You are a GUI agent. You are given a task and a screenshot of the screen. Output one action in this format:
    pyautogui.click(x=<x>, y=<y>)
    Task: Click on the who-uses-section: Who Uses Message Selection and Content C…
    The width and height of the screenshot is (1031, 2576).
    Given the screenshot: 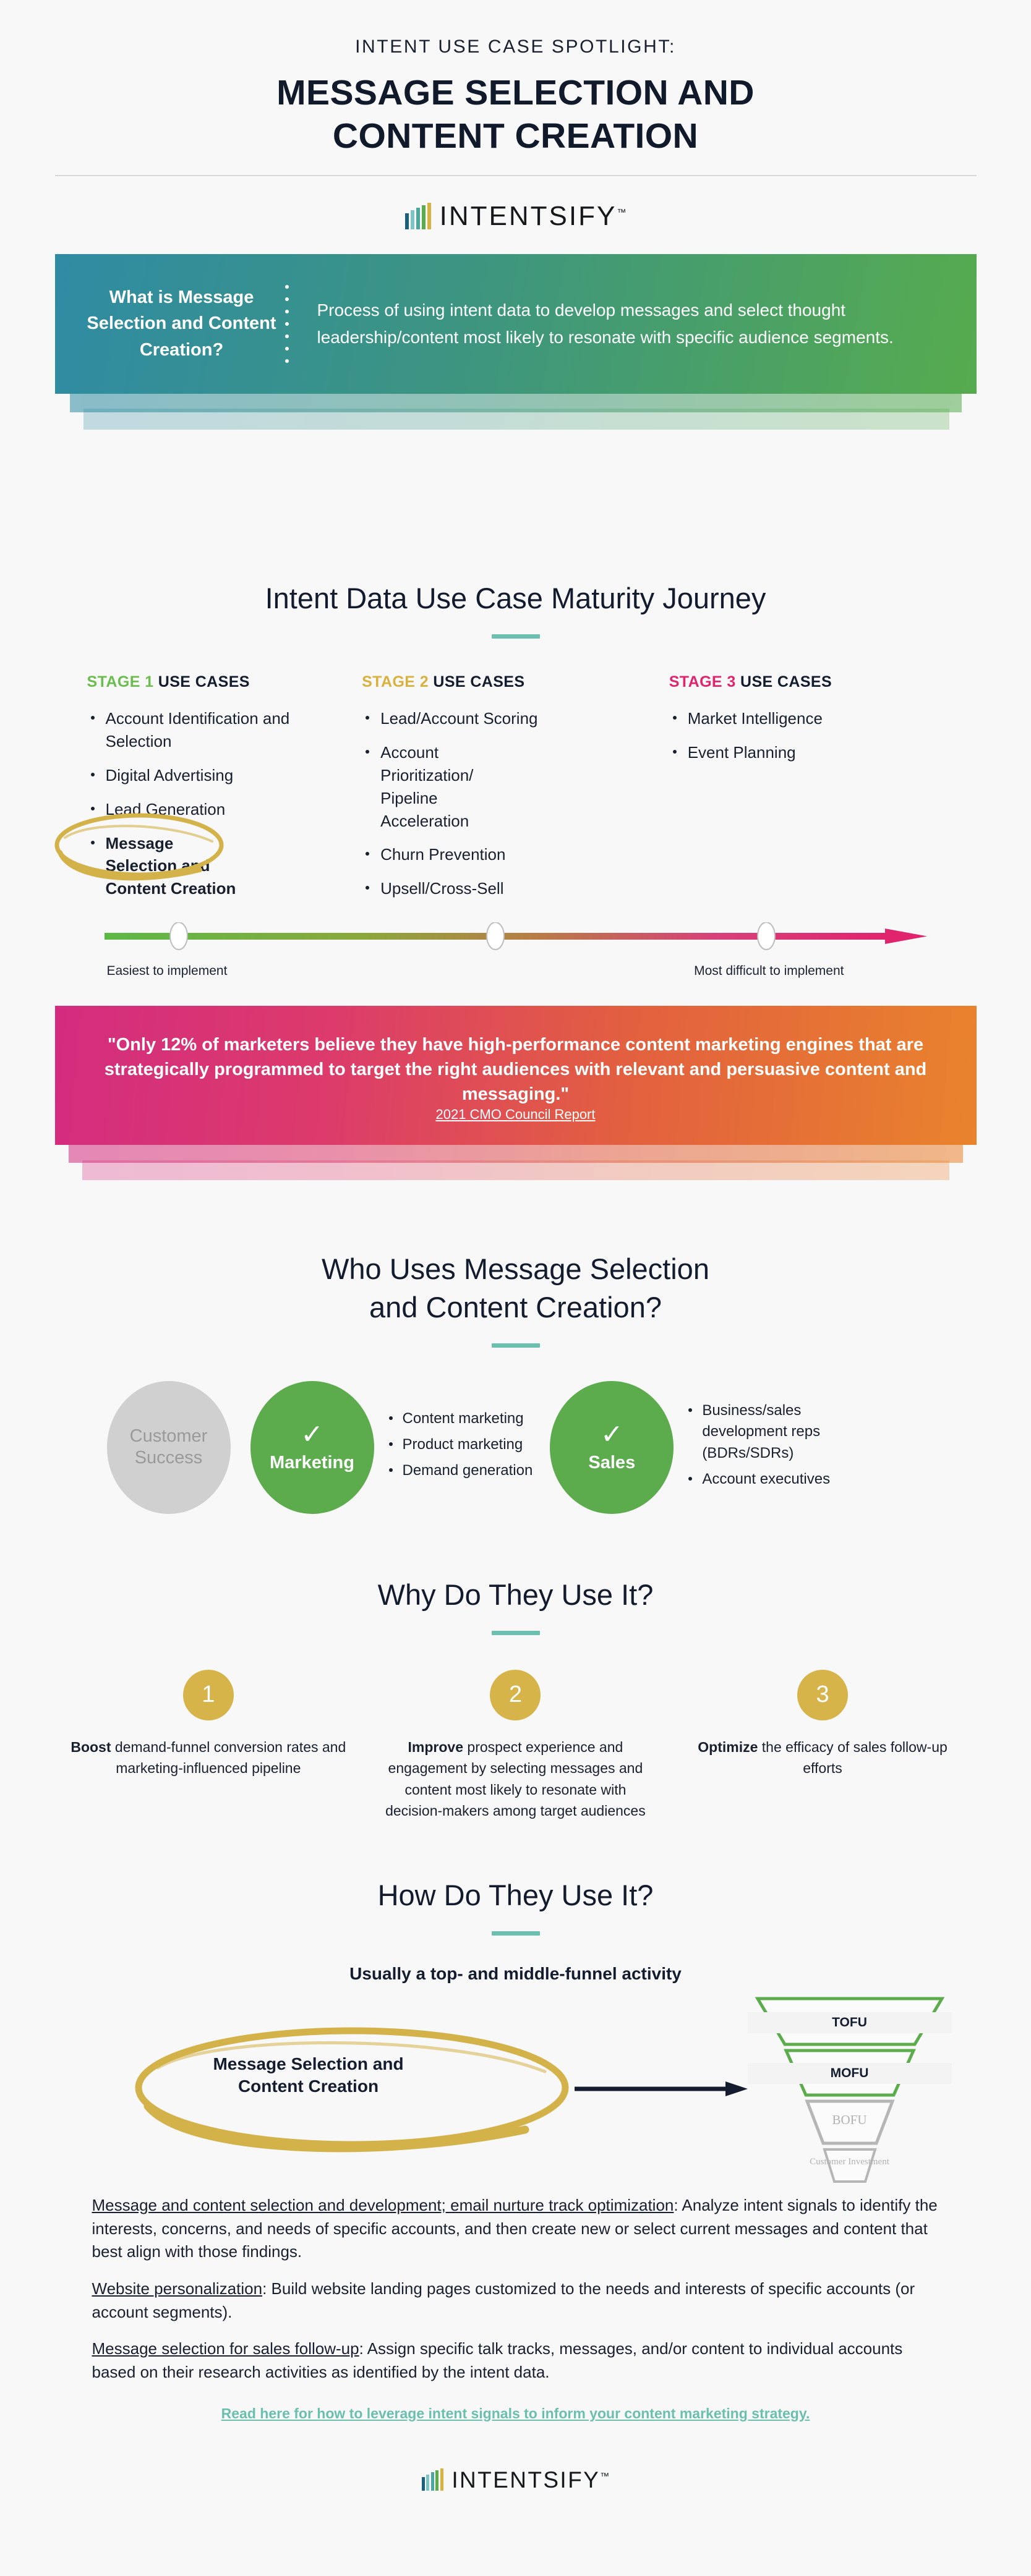 What is the action you would take?
    pyautogui.click(x=516, y=1382)
    